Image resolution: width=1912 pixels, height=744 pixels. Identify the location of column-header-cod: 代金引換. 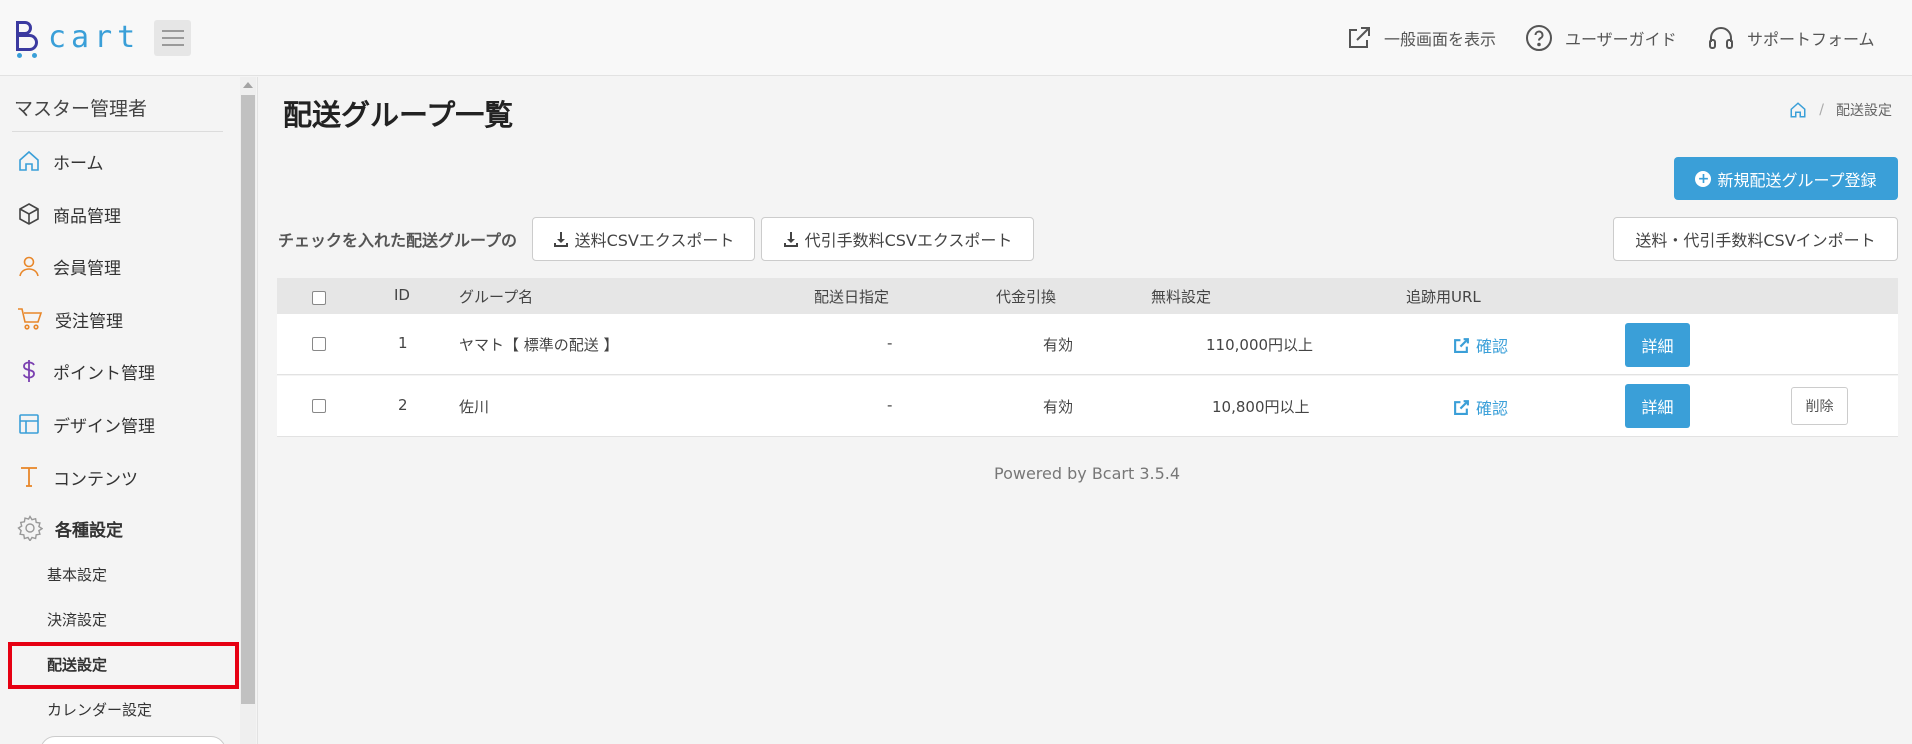
(1026, 297).